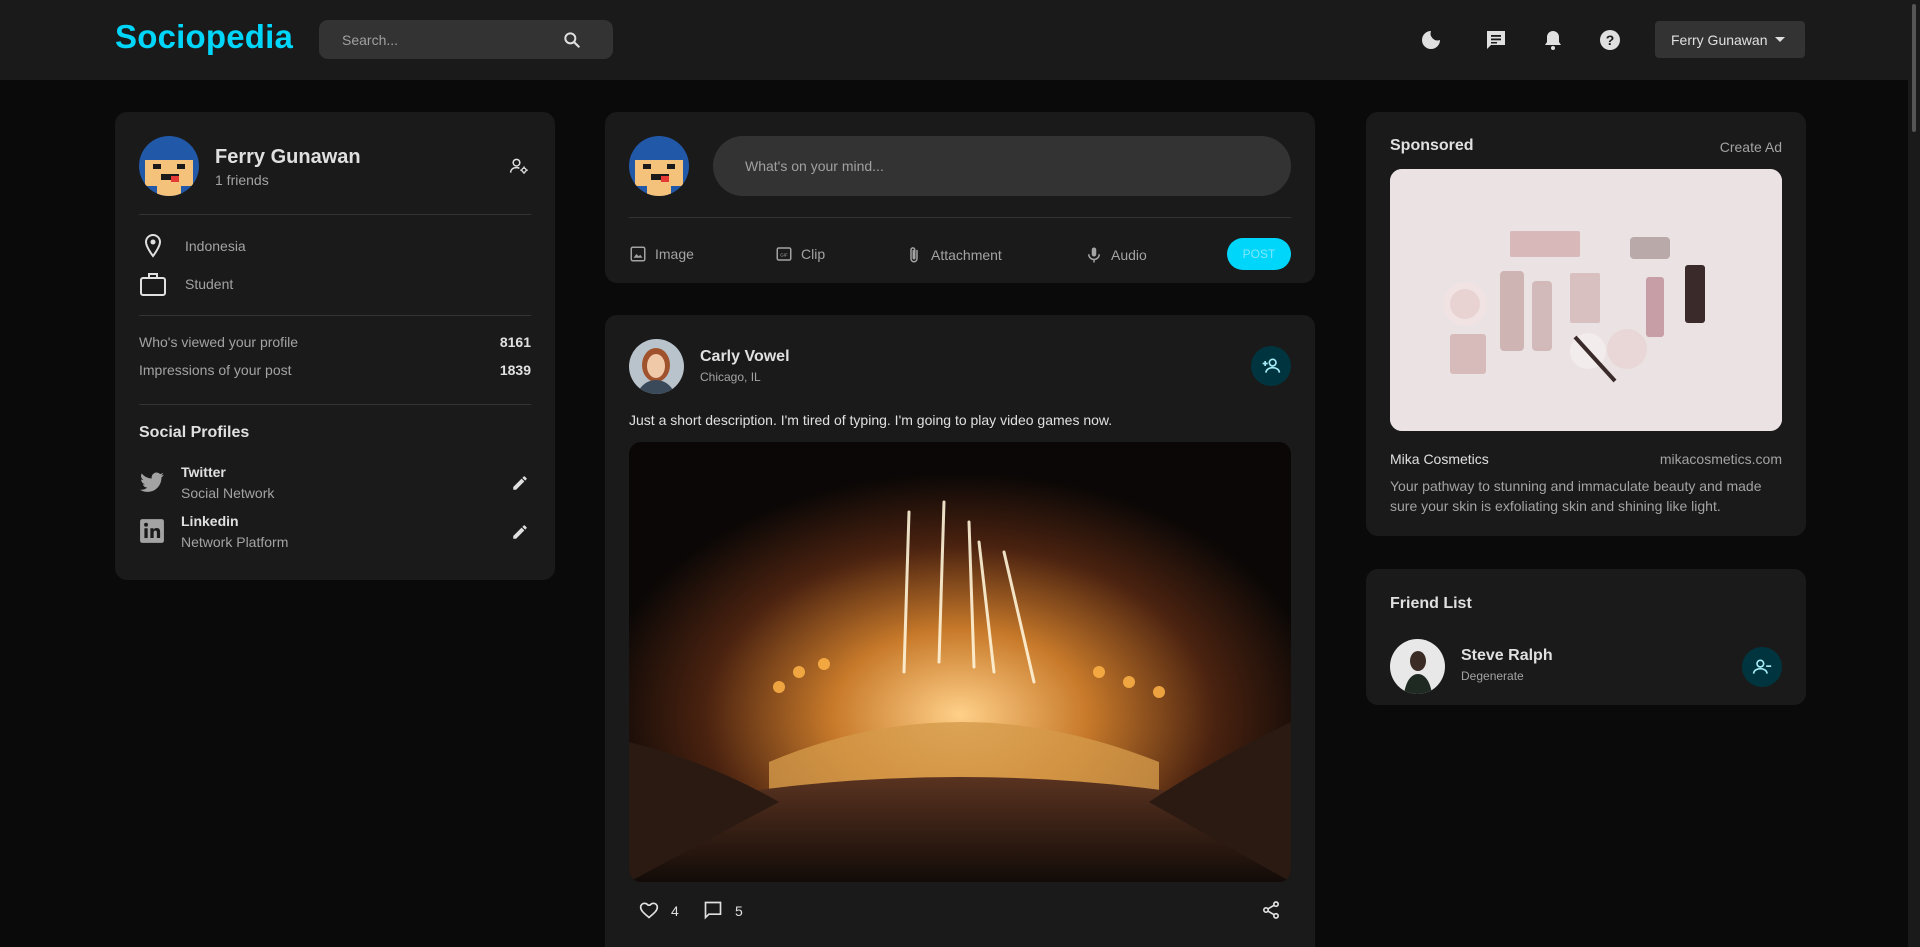 Image resolution: width=1920 pixels, height=947 pixels. I want to click on attachment-tool-button: Attachment, so click(953, 255).